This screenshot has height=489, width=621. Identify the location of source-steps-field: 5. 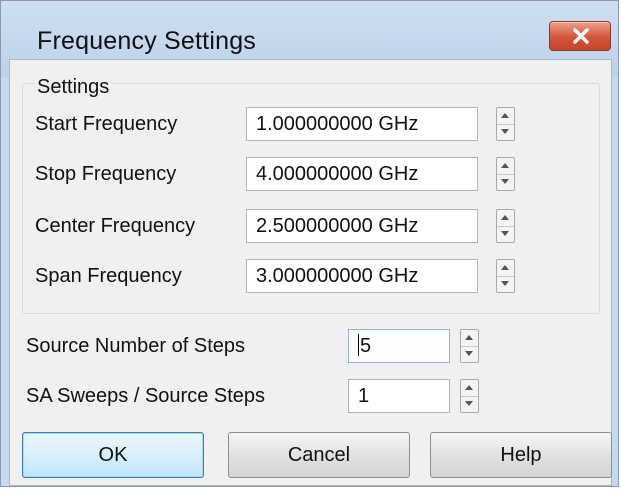
(399, 346).